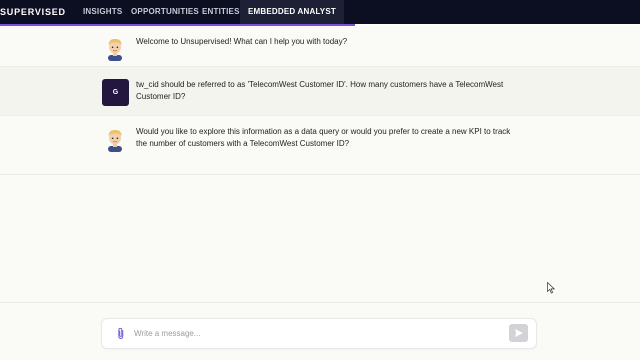  I want to click on tab-insights: INSIGHTS, so click(102, 12).